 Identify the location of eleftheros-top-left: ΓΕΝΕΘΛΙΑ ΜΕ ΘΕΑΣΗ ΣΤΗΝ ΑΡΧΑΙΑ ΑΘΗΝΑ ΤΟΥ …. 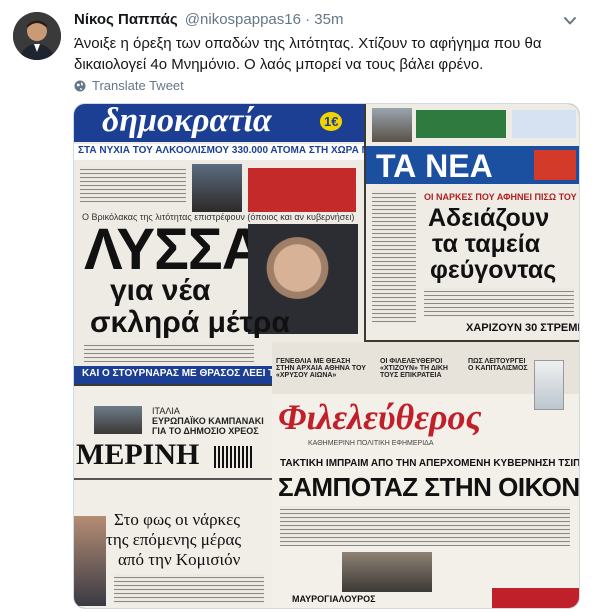
(321, 368).